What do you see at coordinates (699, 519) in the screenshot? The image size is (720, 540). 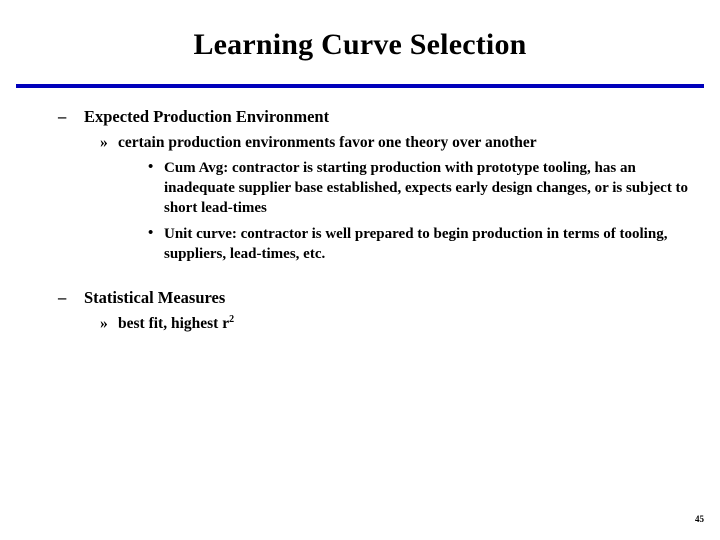 I see `slide-number: 45` at bounding box center [699, 519].